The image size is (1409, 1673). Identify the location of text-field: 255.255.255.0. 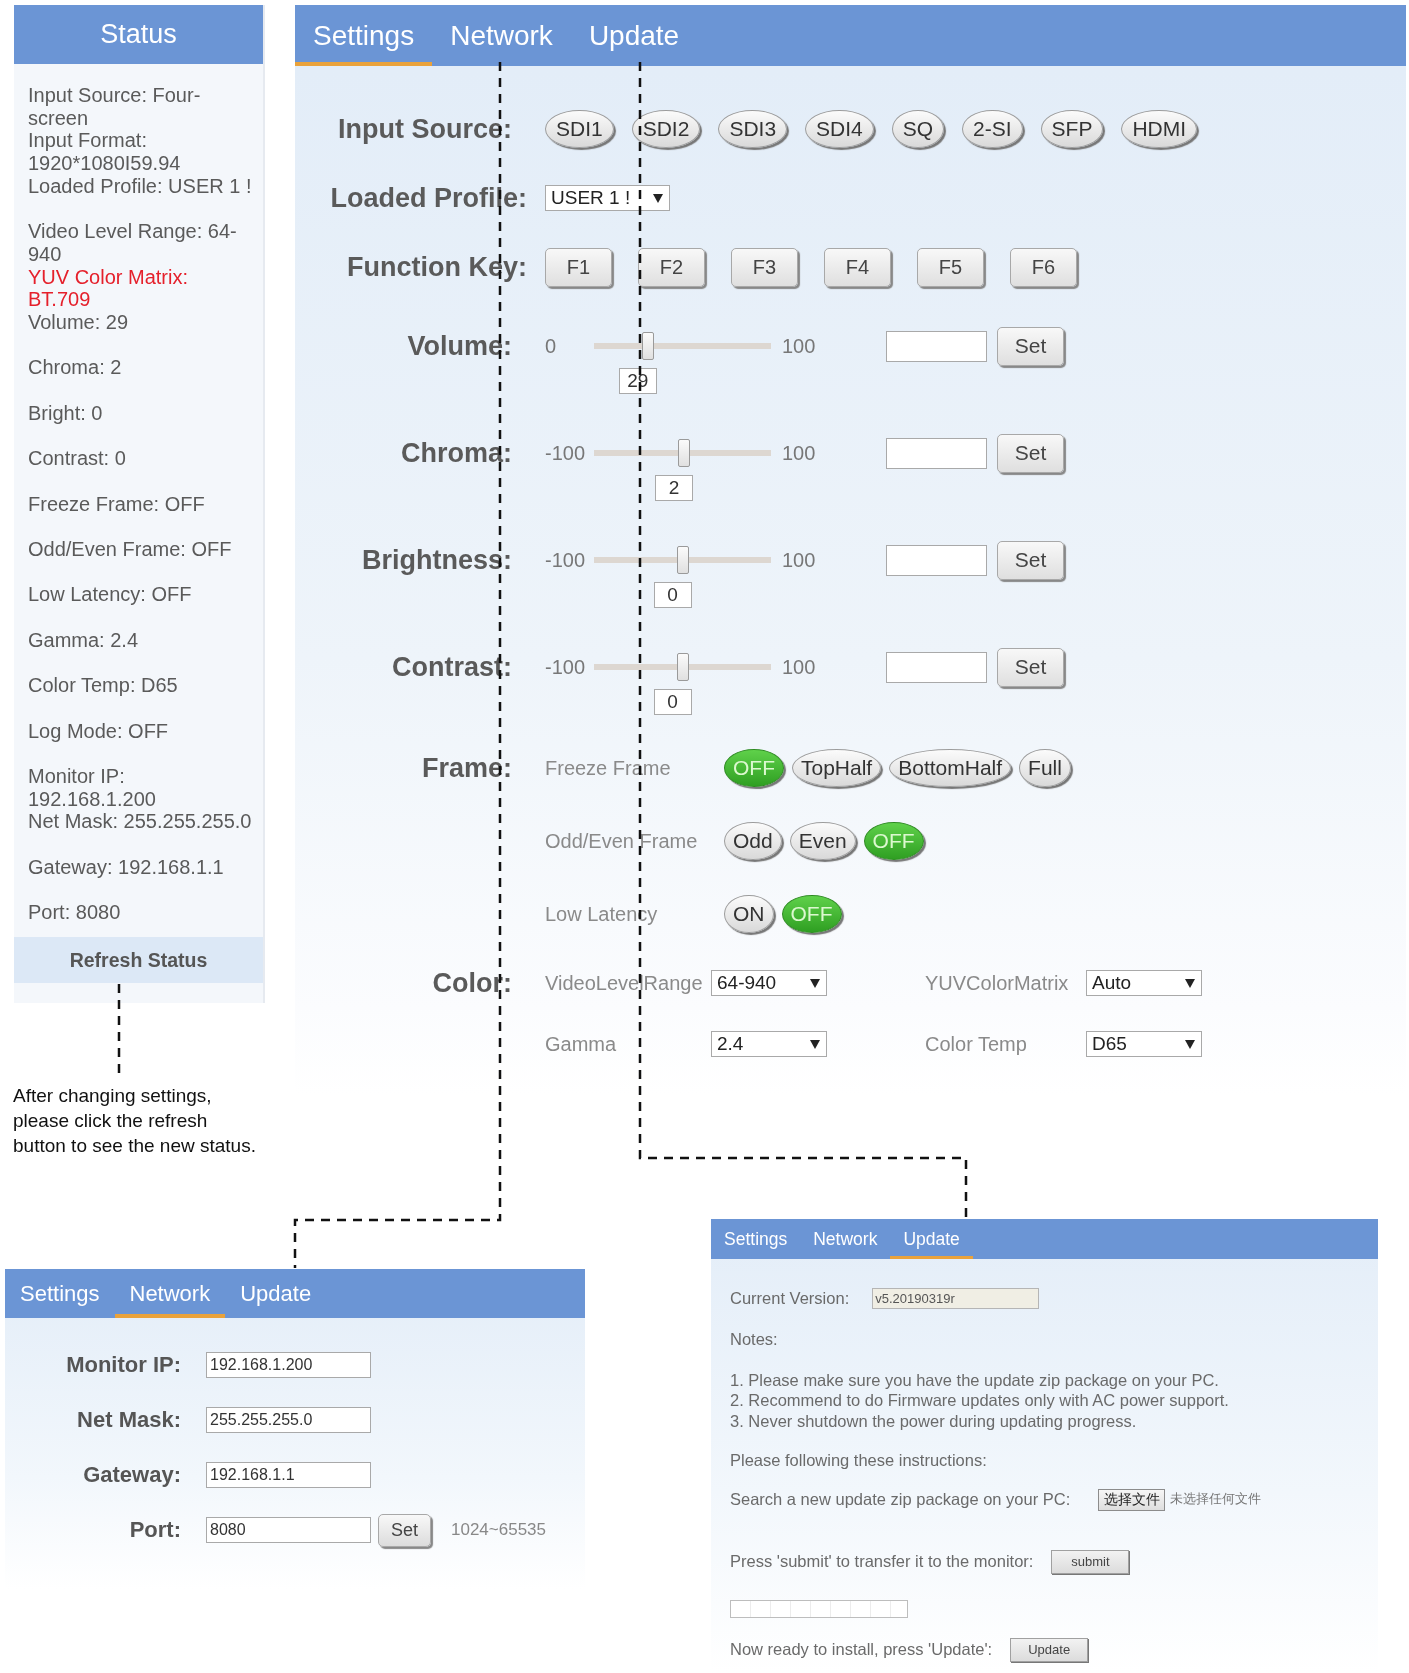
(288, 1420).